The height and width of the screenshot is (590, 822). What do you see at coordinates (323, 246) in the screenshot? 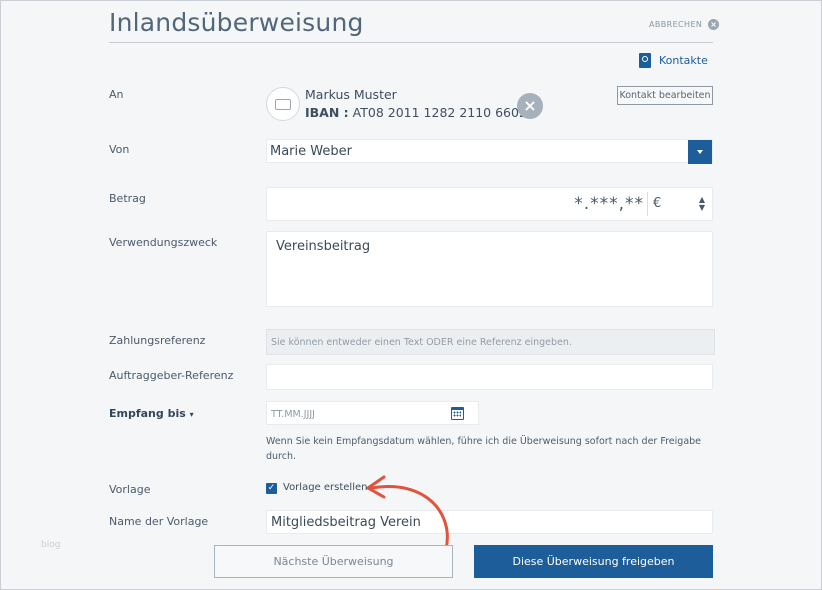
I see `purpose-value: Vereinsbeitrag` at bounding box center [323, 246].